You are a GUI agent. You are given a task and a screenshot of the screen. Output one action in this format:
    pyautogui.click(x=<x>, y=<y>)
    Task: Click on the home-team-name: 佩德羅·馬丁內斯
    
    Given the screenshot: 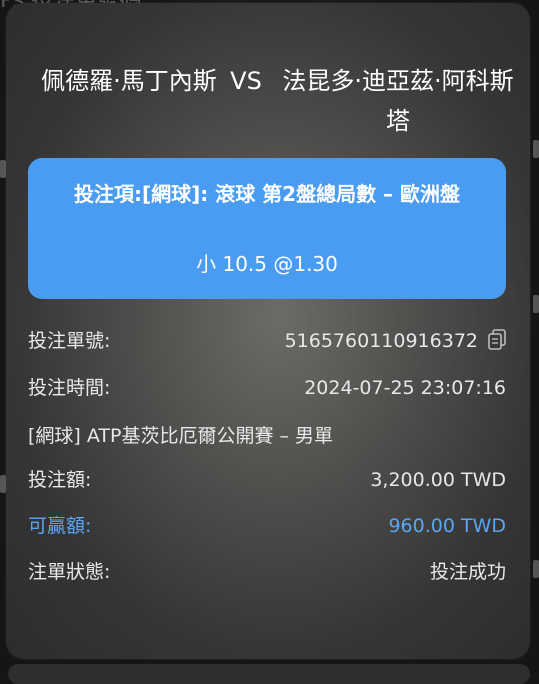 What is the action you would take?
    pyautogui.click(x=129, y=81)
    